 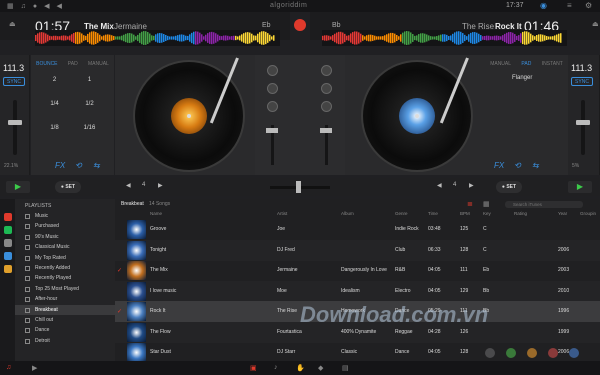 What do you see at coordinates (60, 165) in the screenshot?
I see `deck-a-fx-button: FX` at bounding box center [60, 165].